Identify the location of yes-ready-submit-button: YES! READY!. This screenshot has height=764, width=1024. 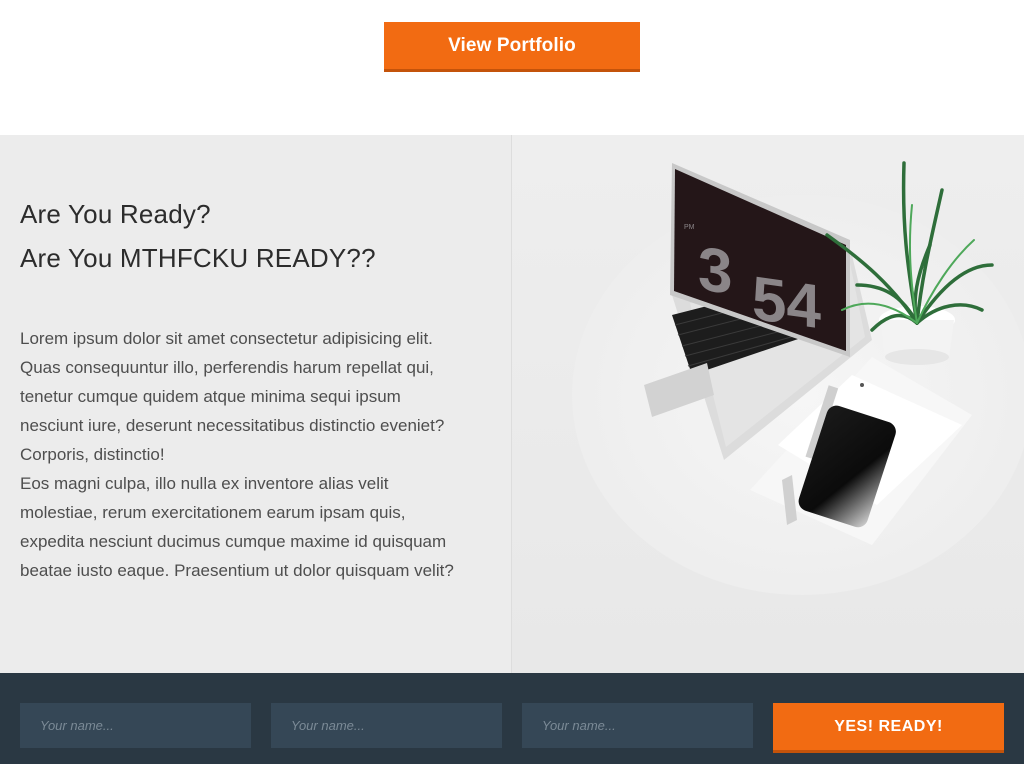
(888, 728).